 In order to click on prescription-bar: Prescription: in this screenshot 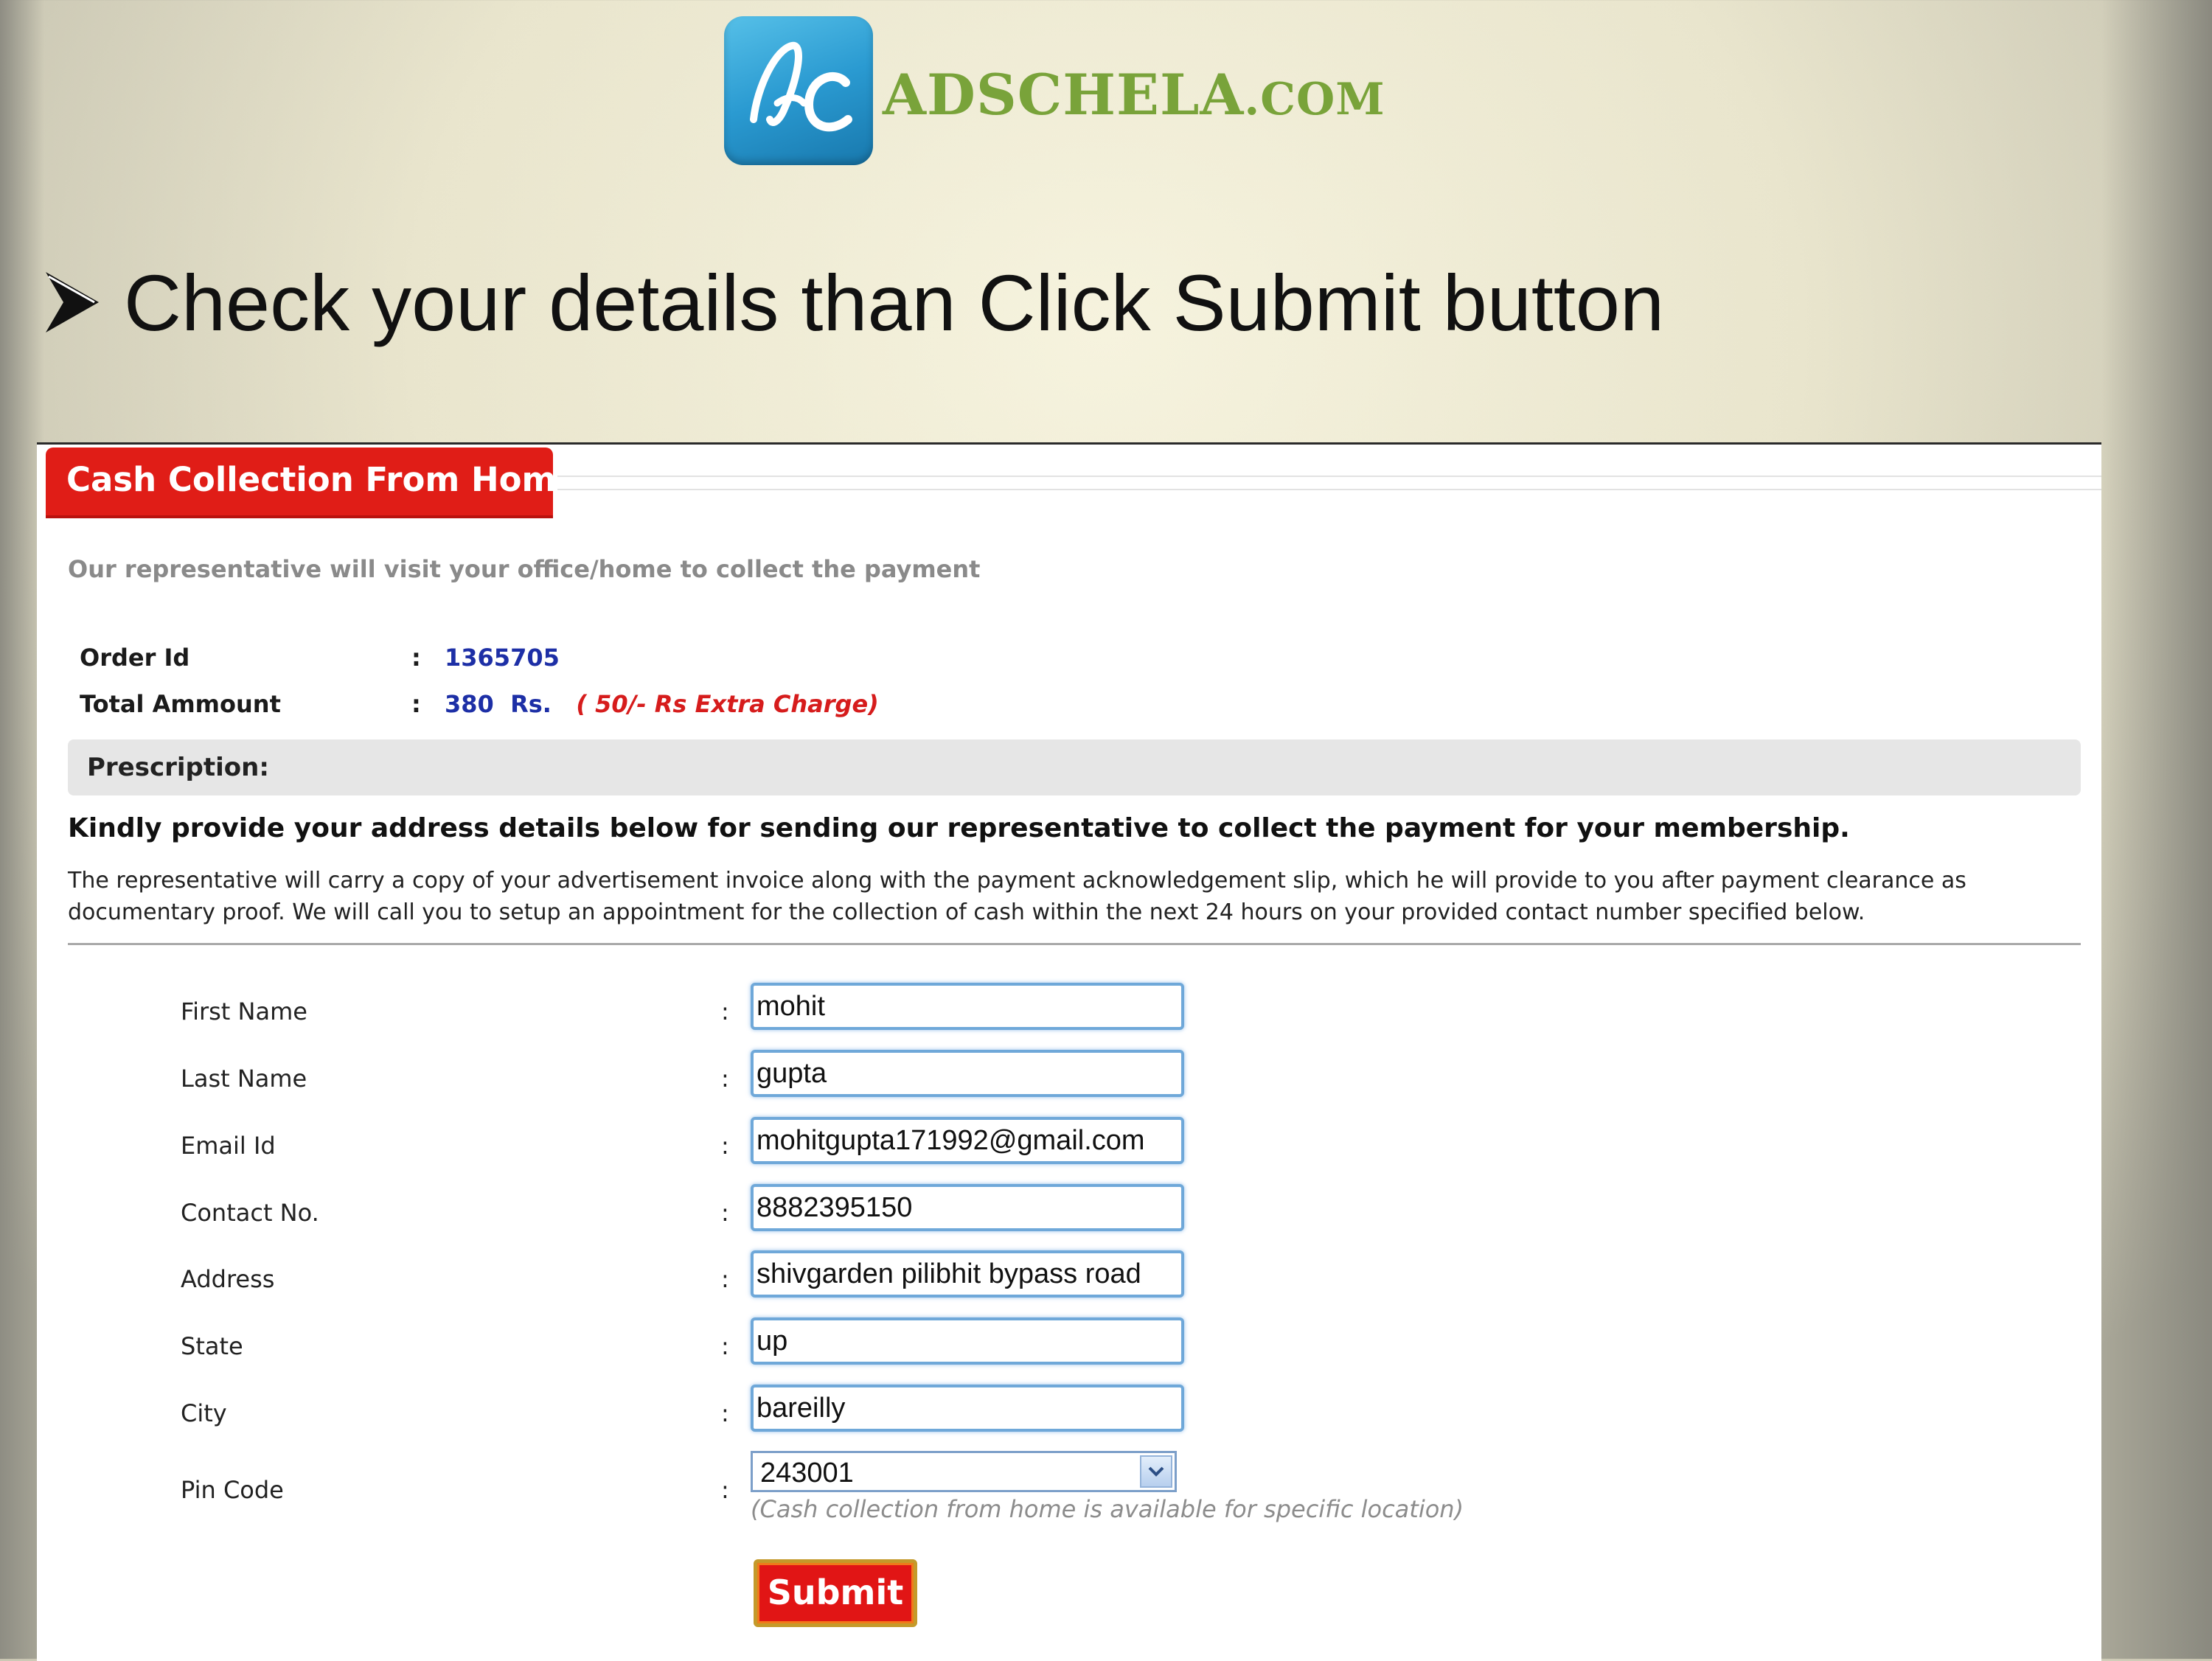, I will do `click(1074, 767)`.